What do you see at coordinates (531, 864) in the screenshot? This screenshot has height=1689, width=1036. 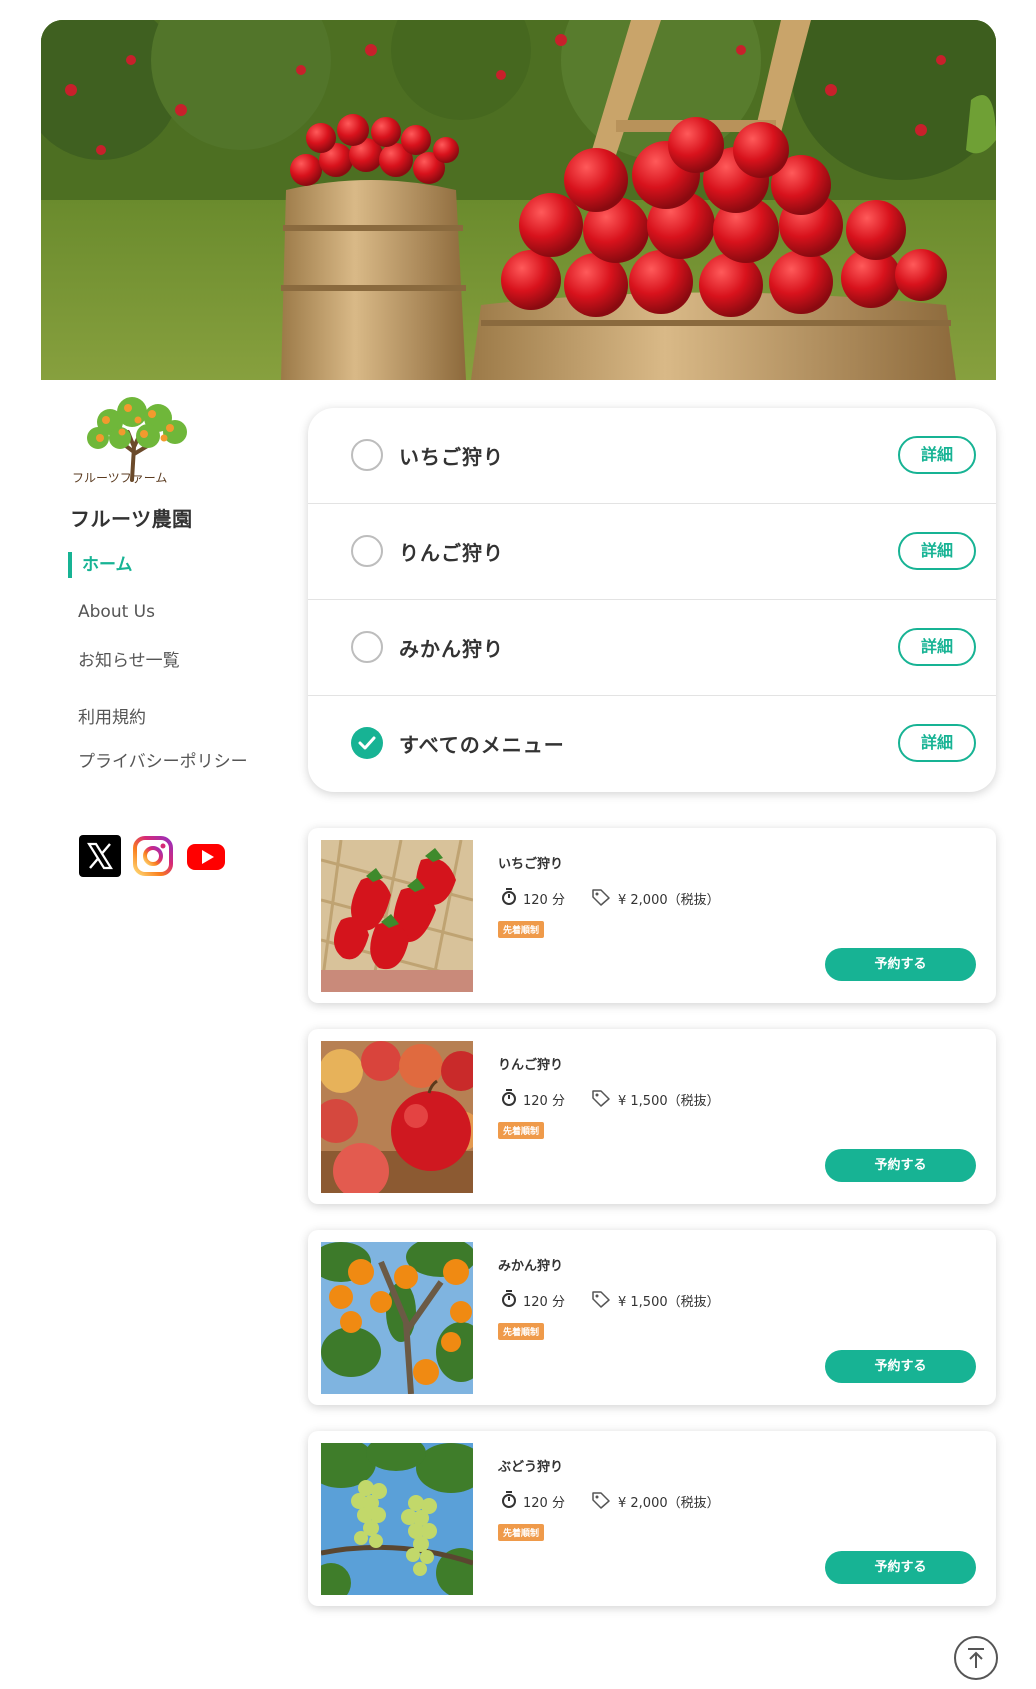 I see `tour-title: いちご狩り` at bounding box center [531, 864].